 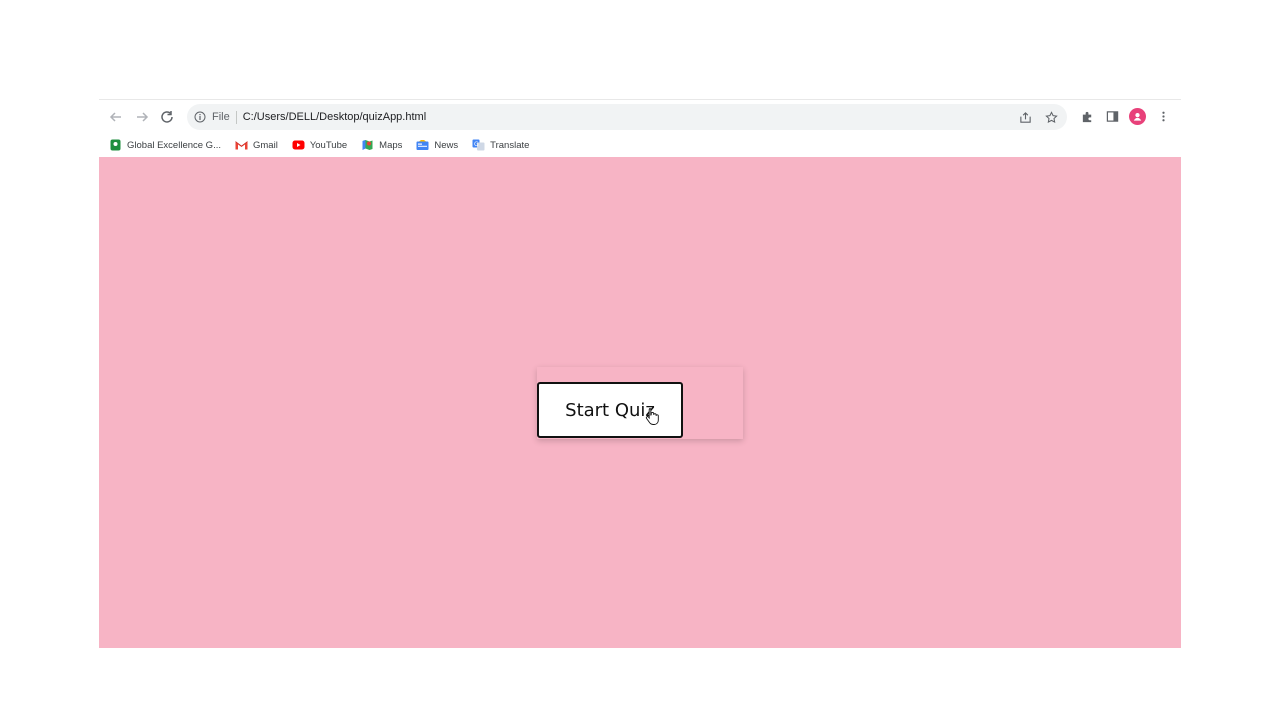 I want to click on start-quiz-button: Start Quiz, so click(x=610, y=410).